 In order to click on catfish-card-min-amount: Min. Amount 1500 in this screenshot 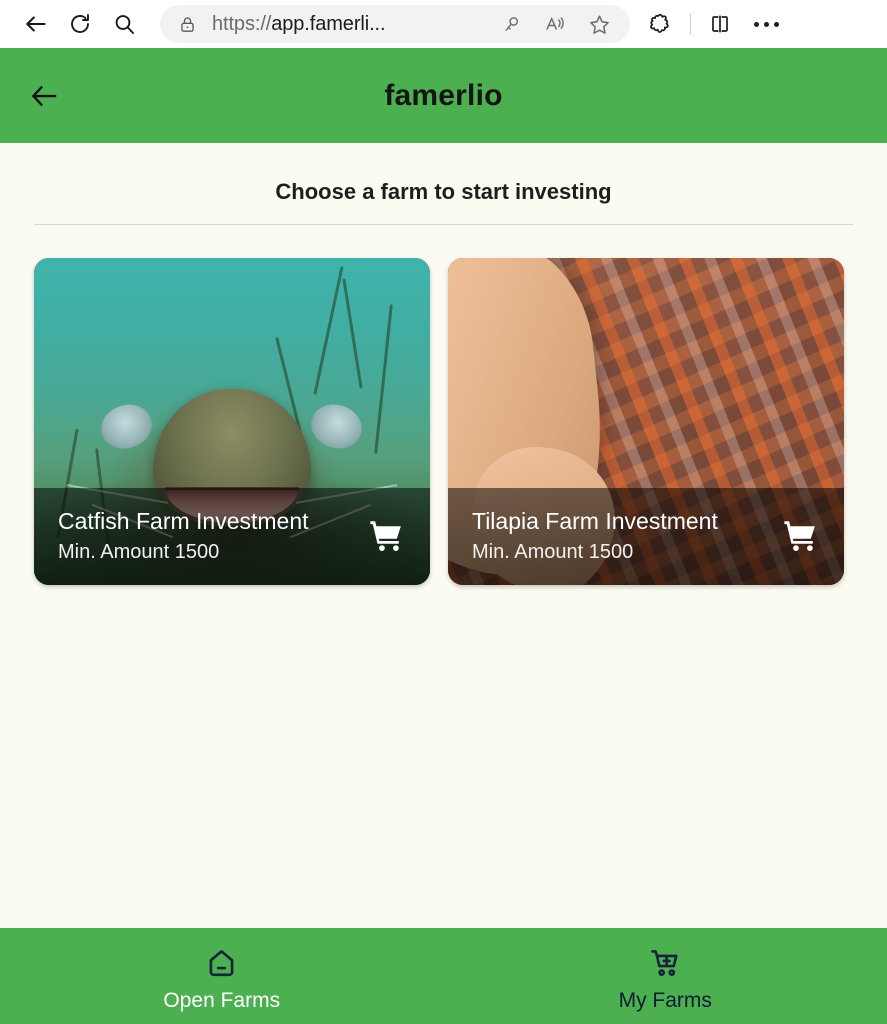, I will do `click(139, 552)`.